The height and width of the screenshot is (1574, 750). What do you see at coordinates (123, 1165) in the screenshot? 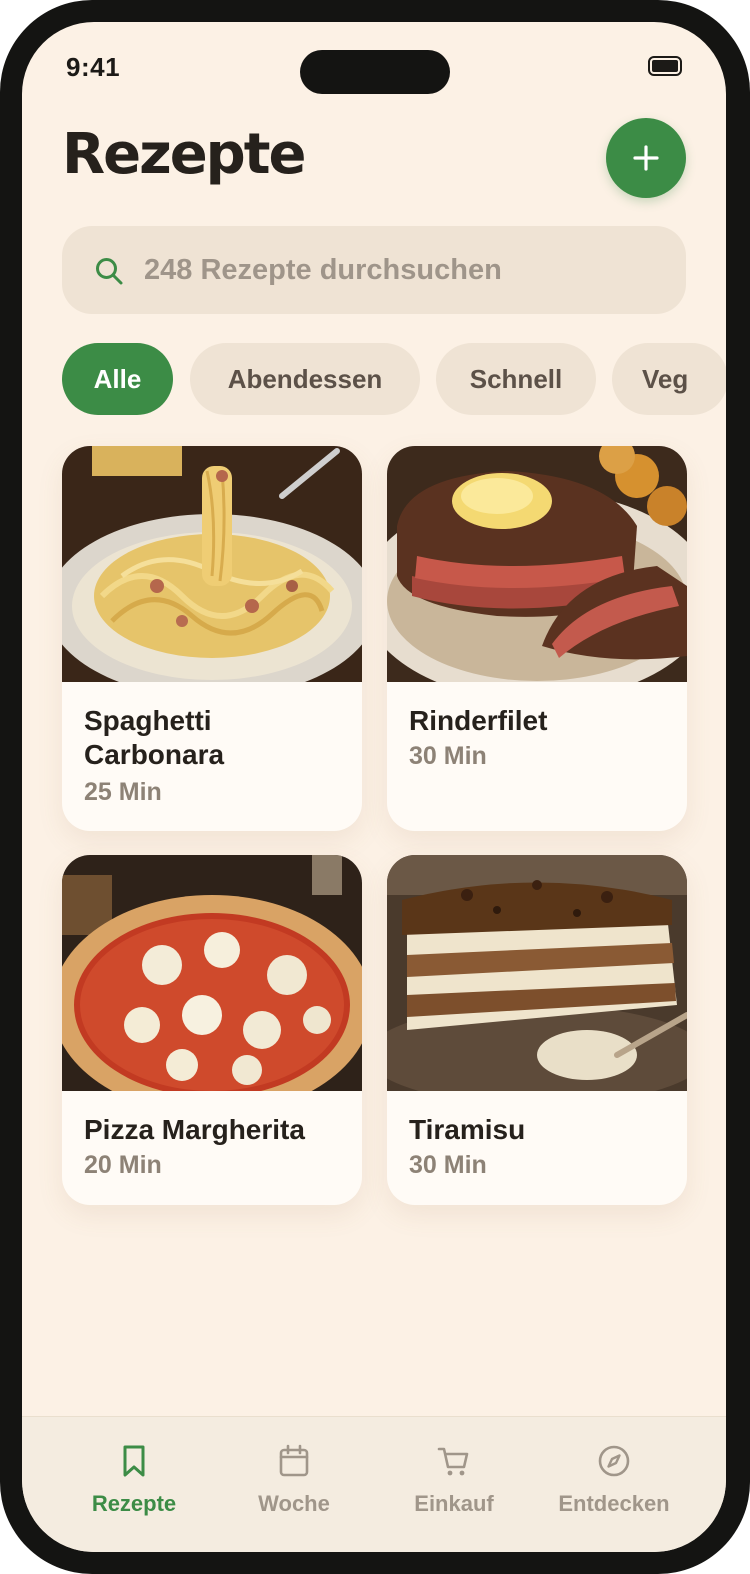
I see `recipe-time: 20 Min` at bounding box center [123, 1165].